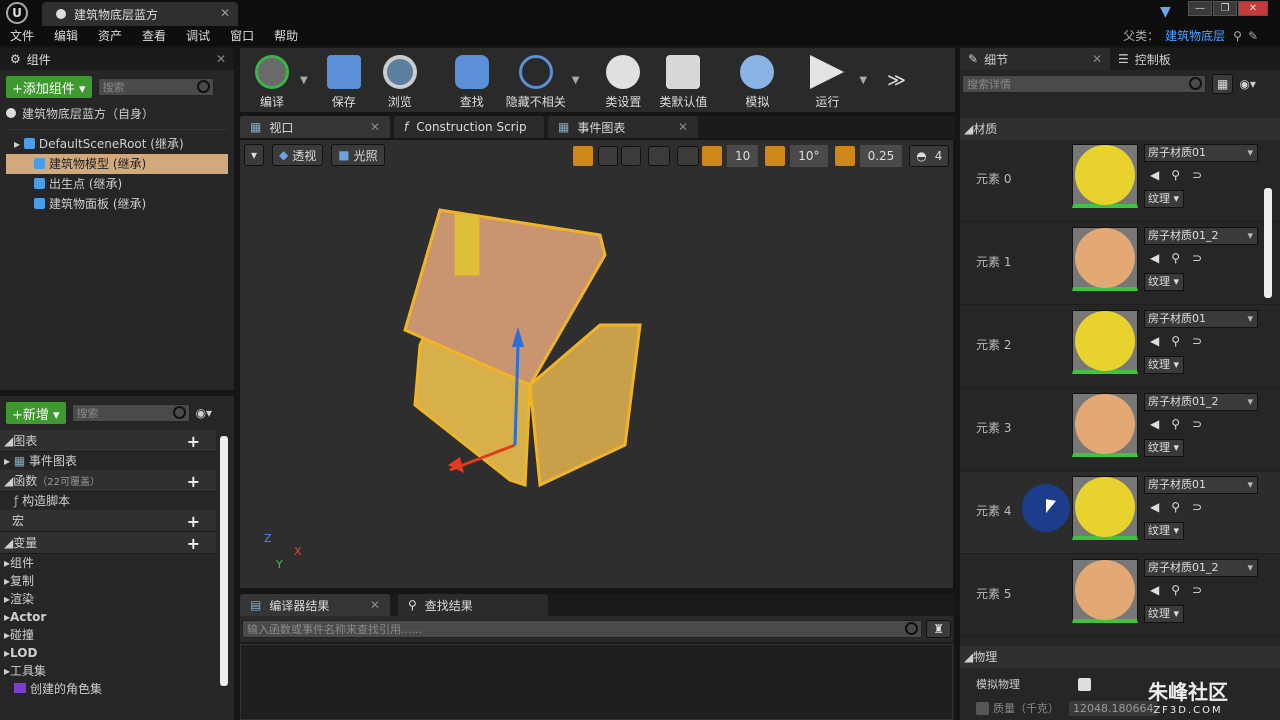 This screenshot has width=1280, height=720. What do you see at coordinates (631, 156) in the screenshot?
I see `scale-icon` at bounding box center [631, 156].